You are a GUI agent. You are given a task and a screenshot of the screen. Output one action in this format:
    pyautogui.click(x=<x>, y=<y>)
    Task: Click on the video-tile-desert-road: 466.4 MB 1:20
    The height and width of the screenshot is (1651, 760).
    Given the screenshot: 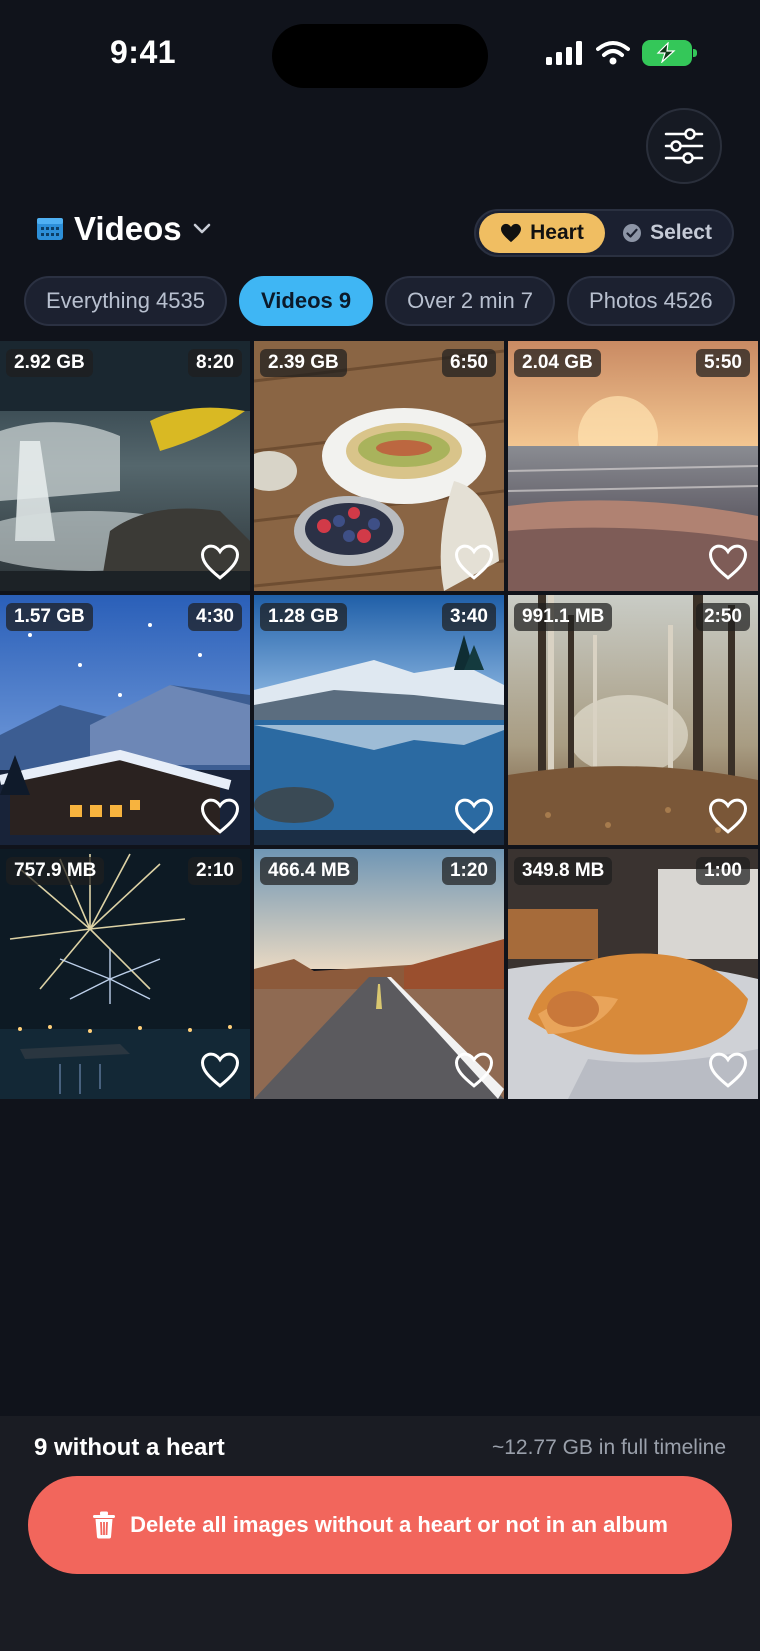 What is the action you would take?
    pyautogui.click(x=379, y=974)
    